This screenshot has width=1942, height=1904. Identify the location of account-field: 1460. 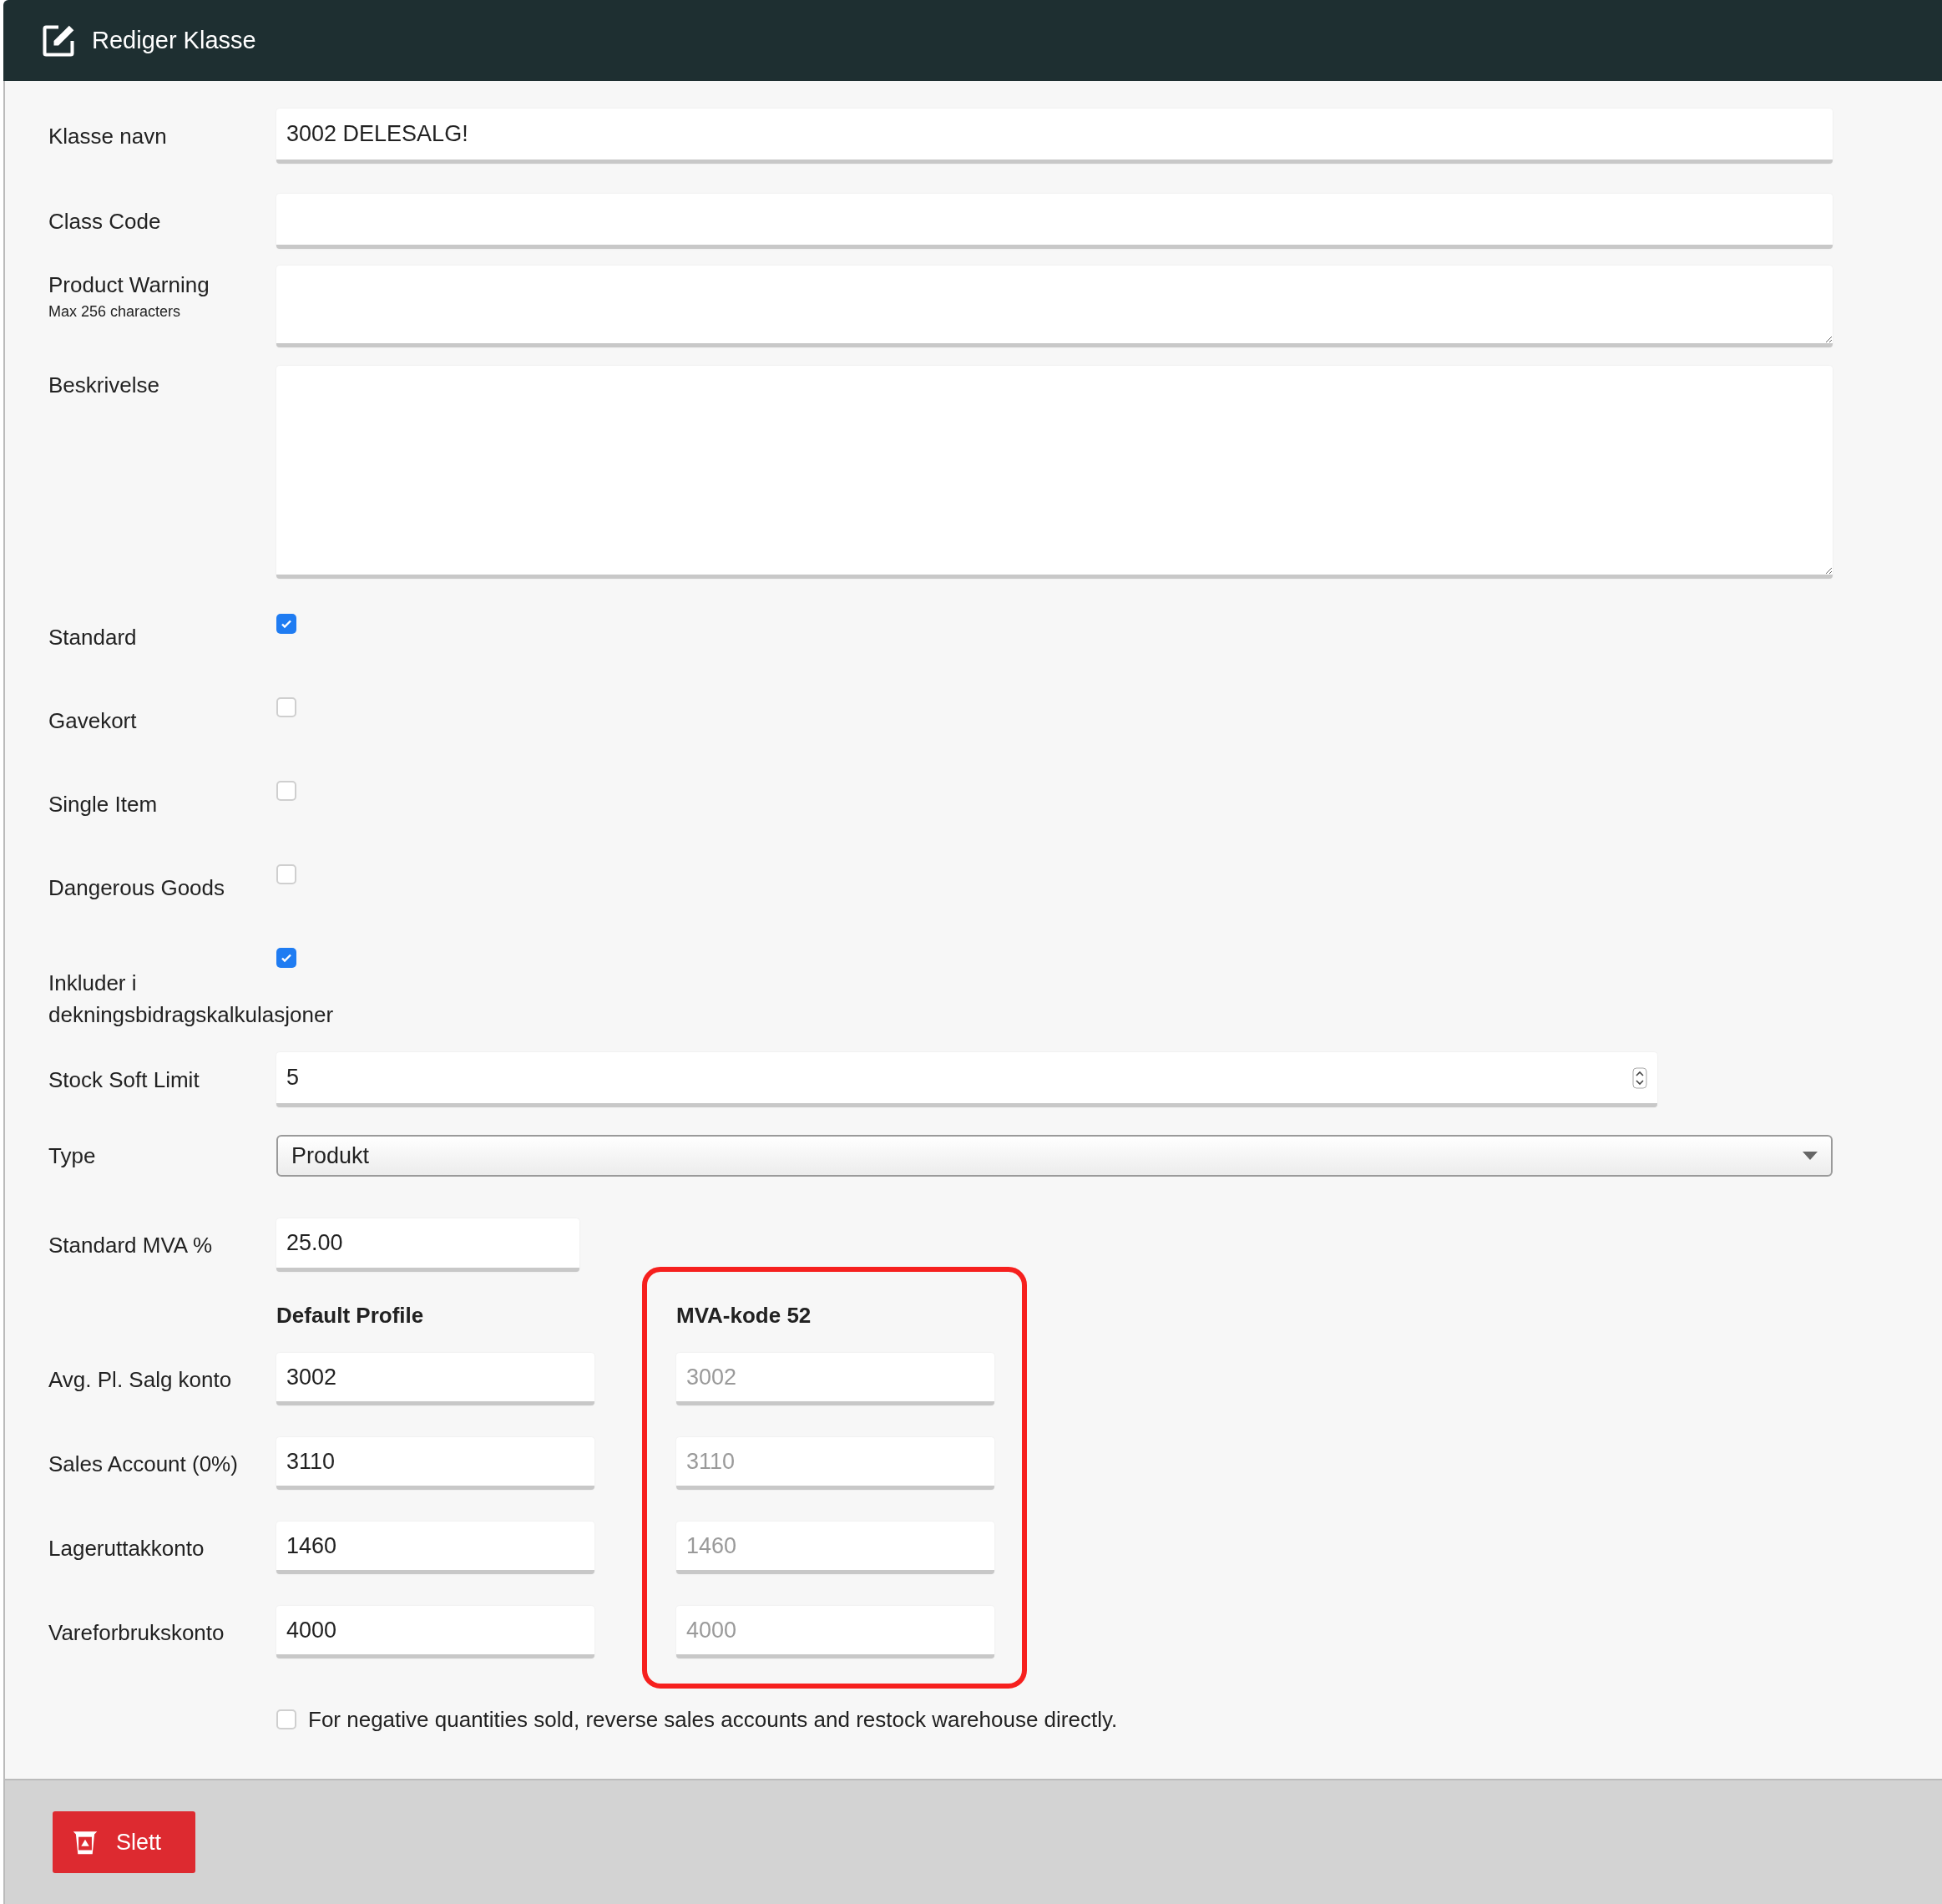
(435, 1548).